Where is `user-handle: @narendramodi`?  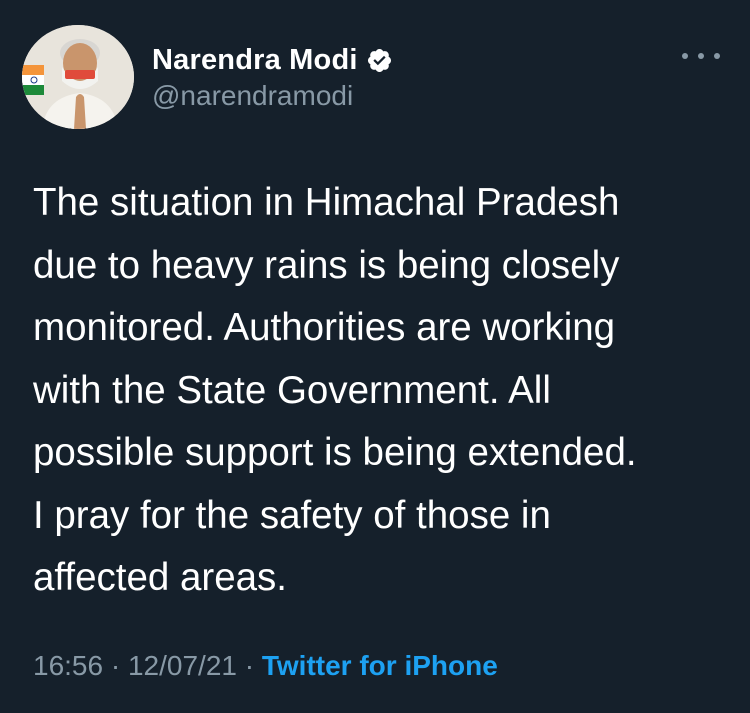
user-handle: @narendramodi is located at coordinates (272, 96).